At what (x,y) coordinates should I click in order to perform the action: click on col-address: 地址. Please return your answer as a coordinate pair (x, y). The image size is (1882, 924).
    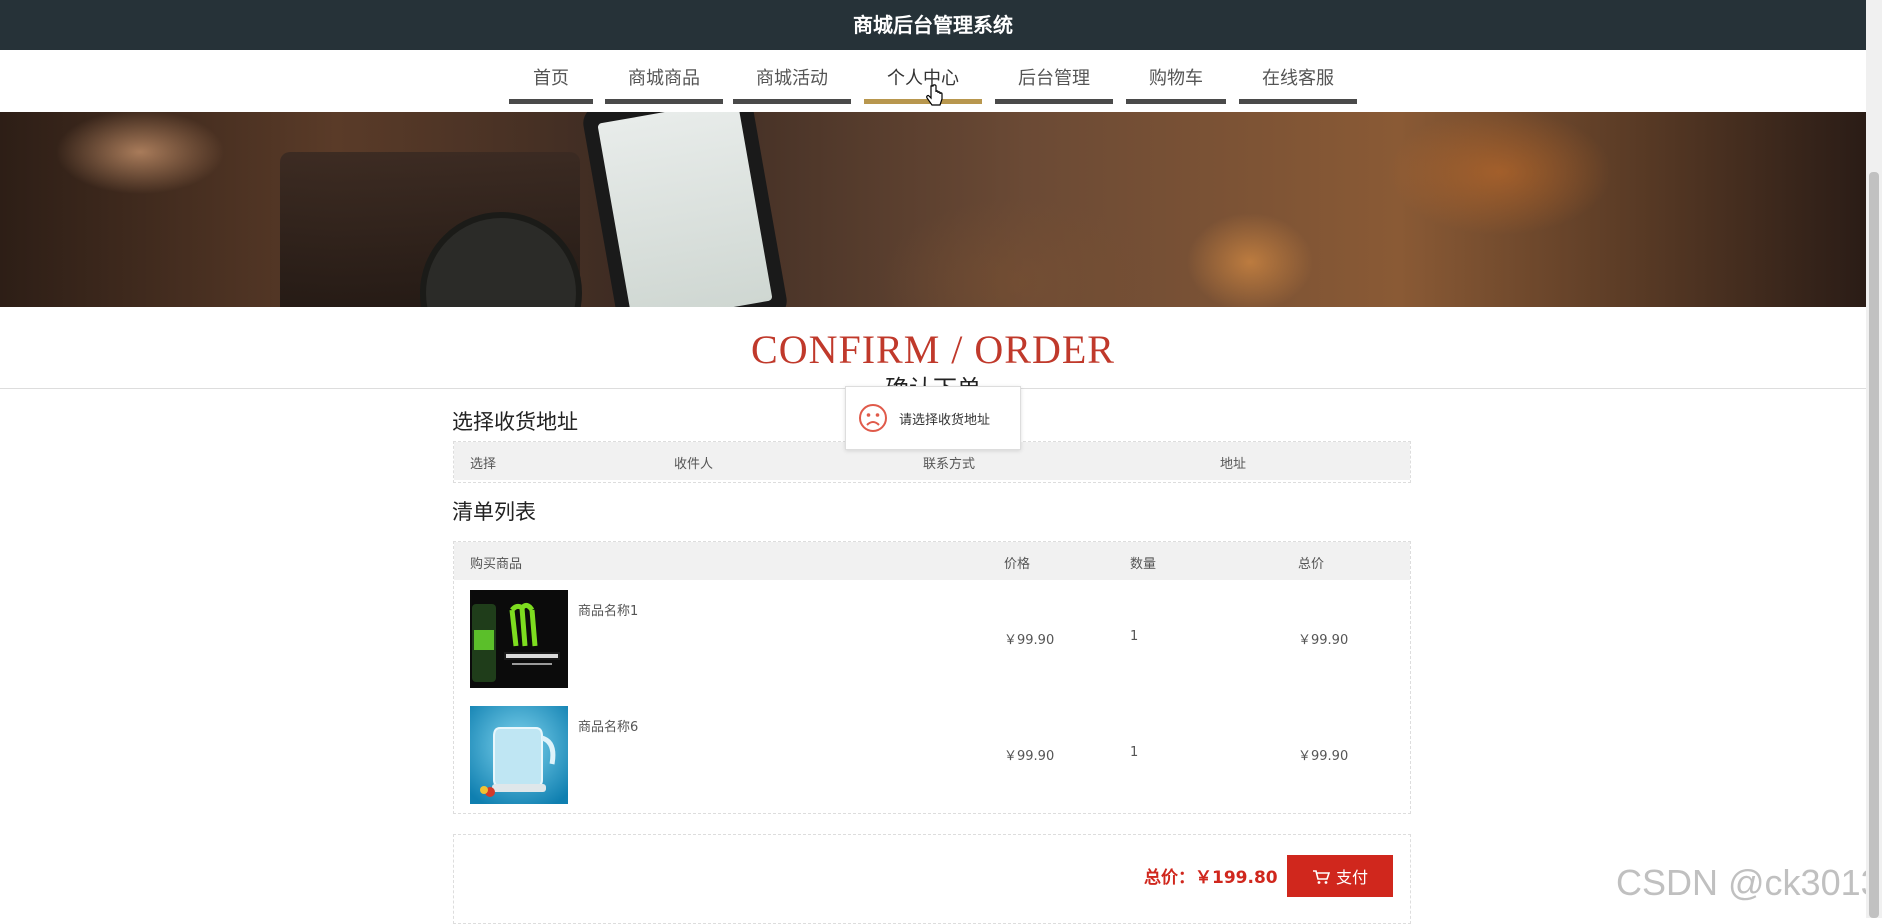
    Looking at the image, I should click on (1233, 464).